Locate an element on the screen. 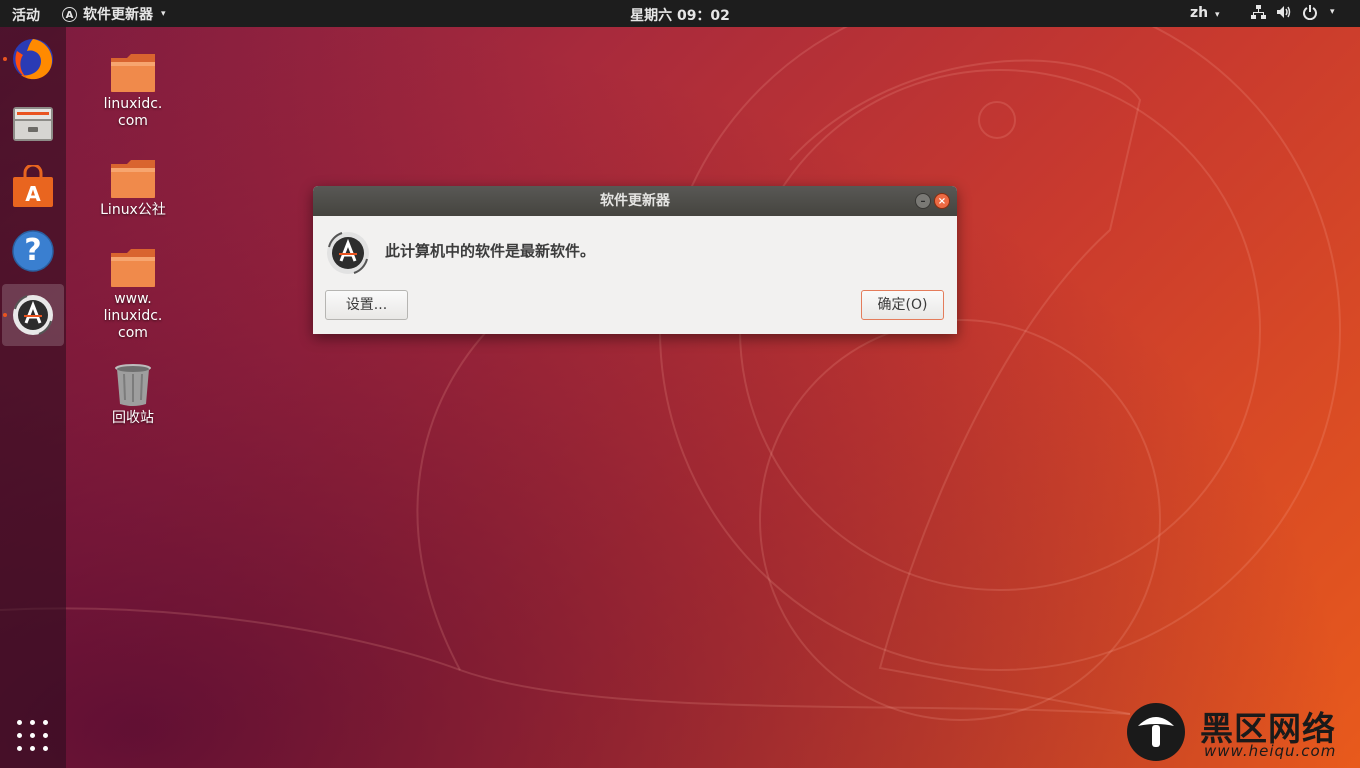 Image resolution: width=1360 pixels, height=768 pixels. software-updater-icon: A is located at coordinates (69, 14).